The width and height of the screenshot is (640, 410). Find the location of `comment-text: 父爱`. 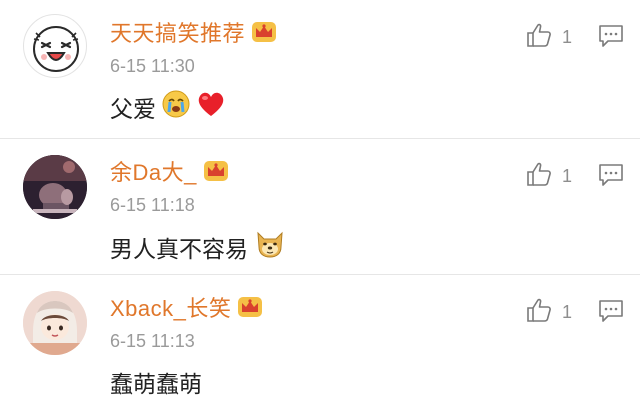

comment-text: 父爱 is located at coordinates (133, 109).